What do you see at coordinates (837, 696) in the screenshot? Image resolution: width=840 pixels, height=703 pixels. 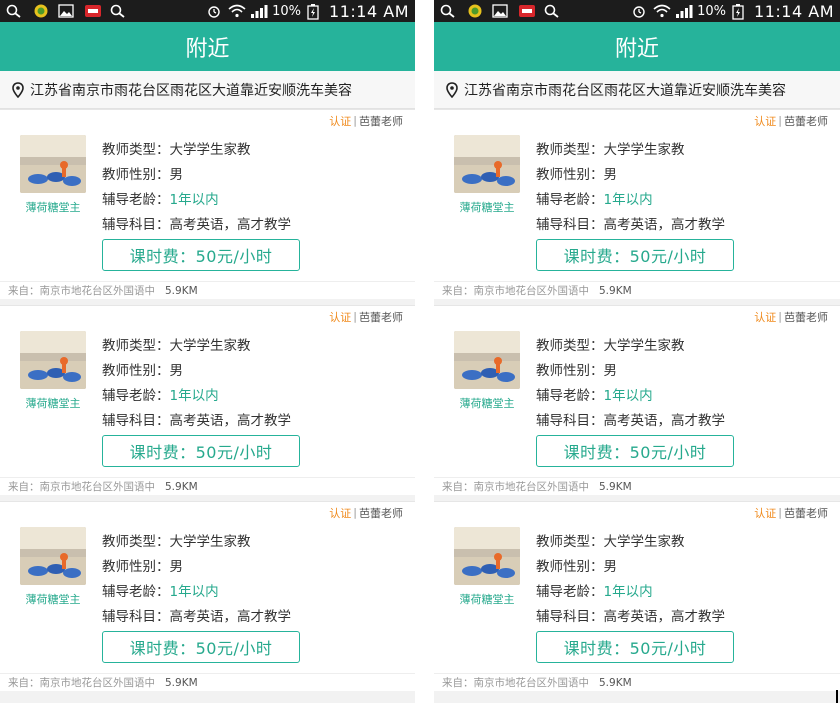 I see `edge-mark` at bounding box center [837, 696].